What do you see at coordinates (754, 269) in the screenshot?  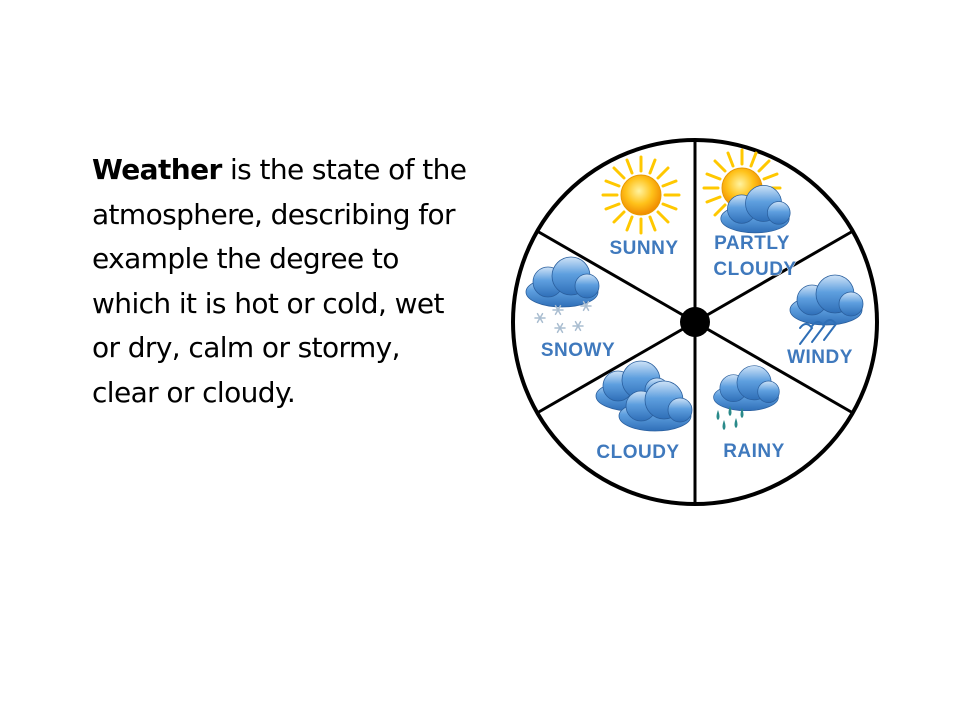 I see `label-cloudy-partly: CLOUDY` at bounding box center [754, 269].